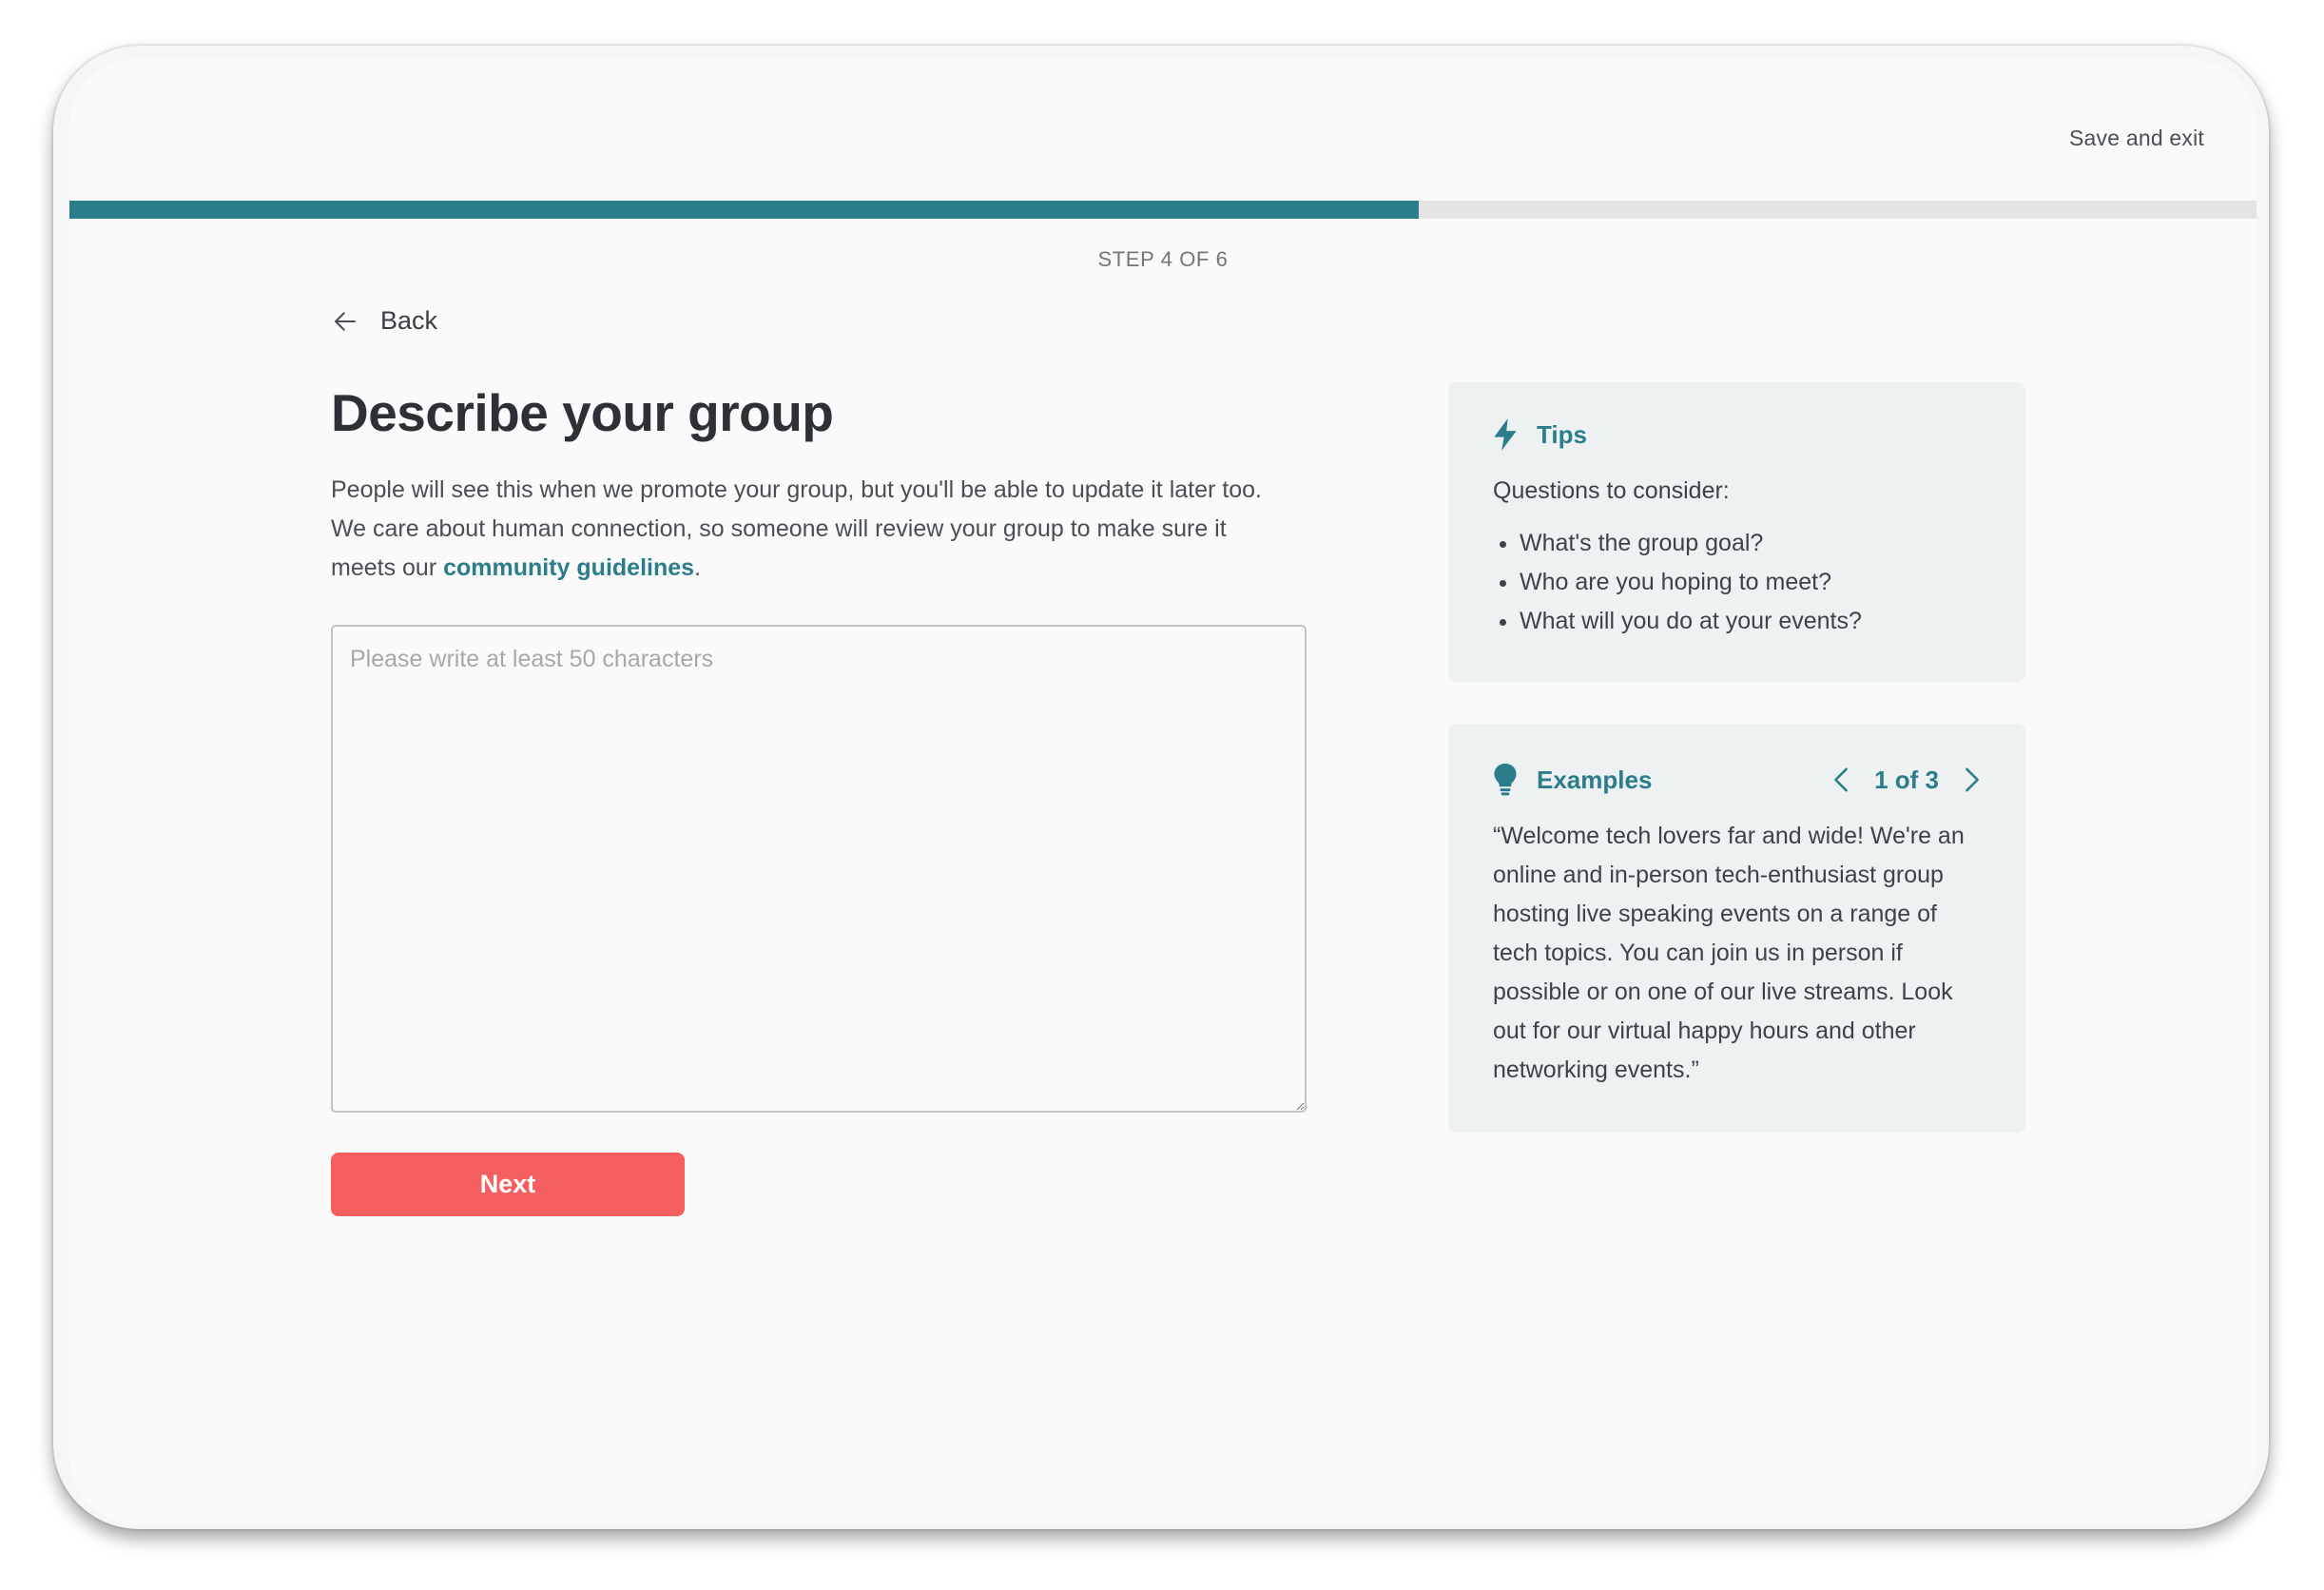 The width and height of the screenshot is (2324, 1590). Describe the element at coordinates (583, 412) in the screenshot. I see `page-title: Describe your group` at that location.